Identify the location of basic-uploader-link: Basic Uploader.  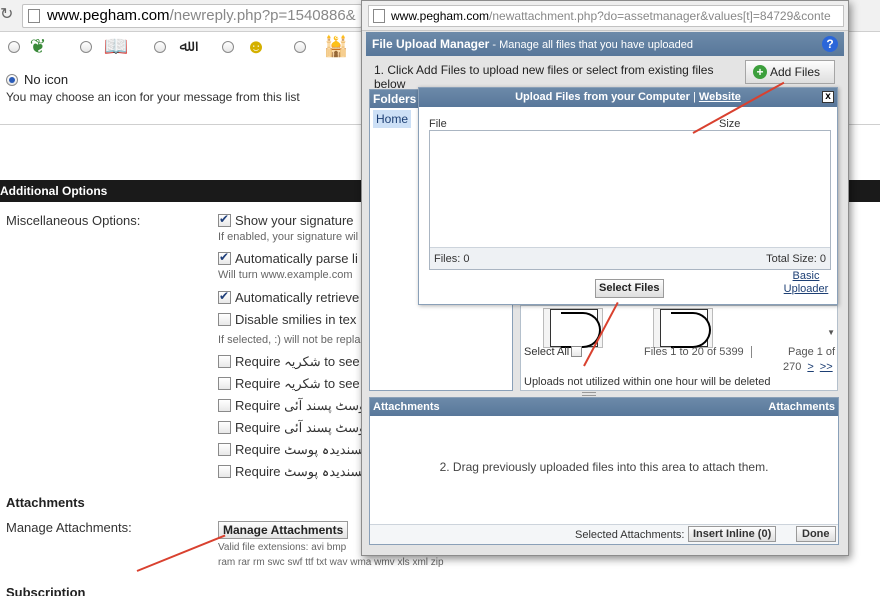
(806, 283).